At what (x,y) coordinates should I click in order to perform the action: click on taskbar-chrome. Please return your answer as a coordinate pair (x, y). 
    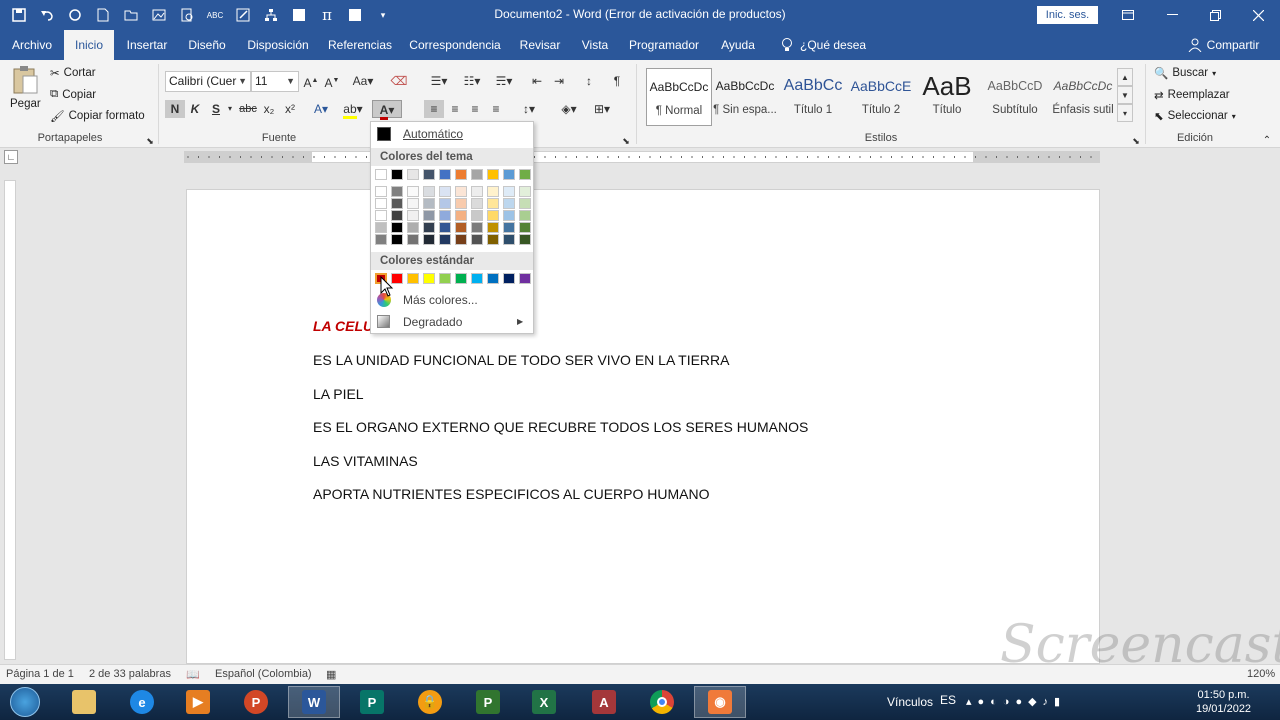
    Looking at the image, I should click on (662, 702).